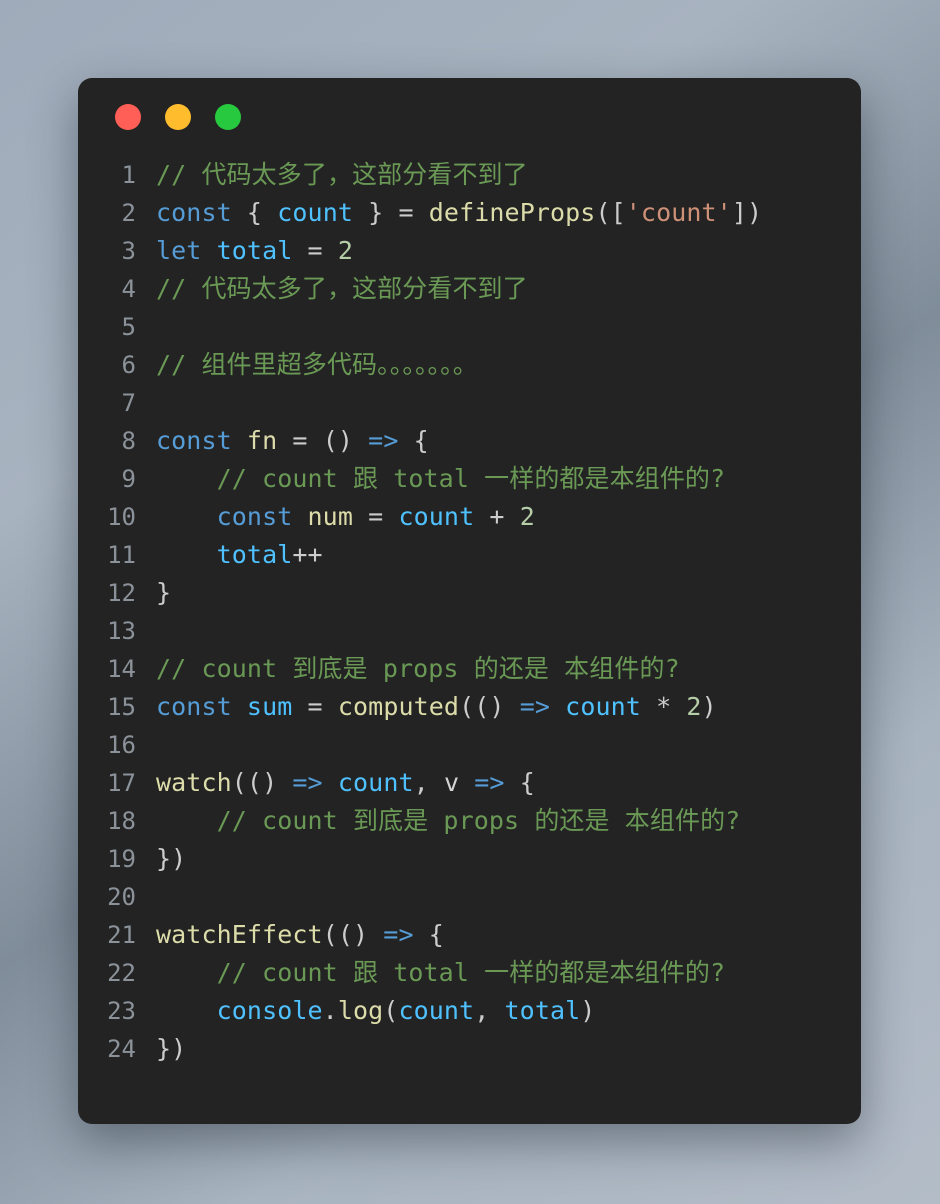 The width and height of the screenshot is (940, 1204). What do you see at coordinates (228, 117) in the screenshot?
I see `maximize-icon` at bounding box center [228, 117].